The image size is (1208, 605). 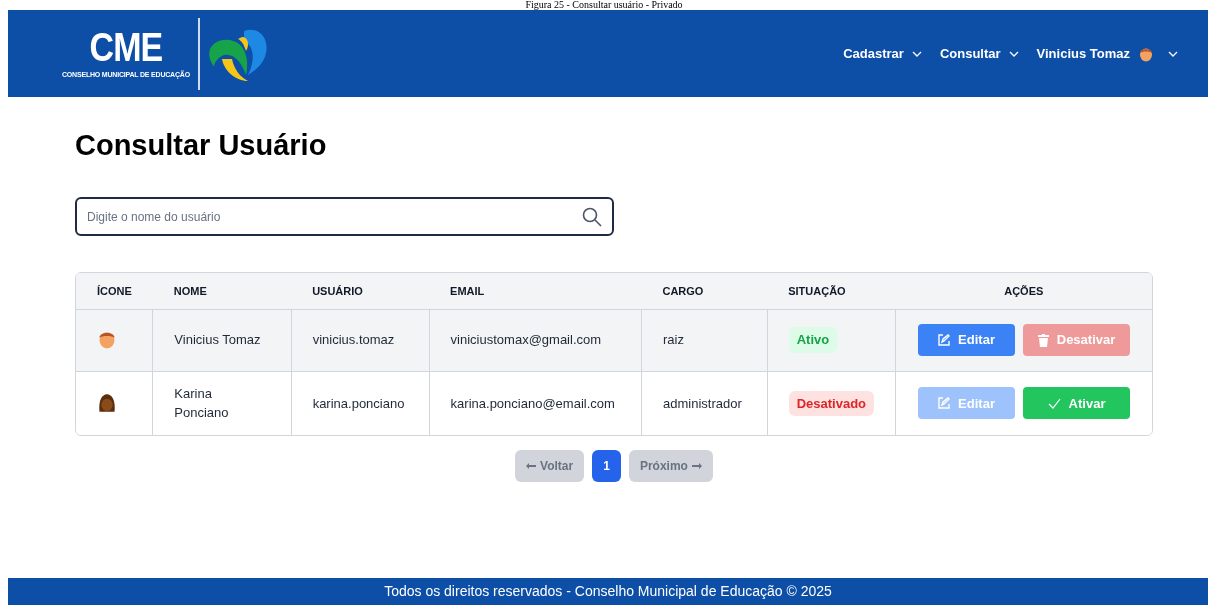 What do you see at coordinates (114, 290) in the screenshot?
I see `column-header: ÍCONE` at bounding box center [114, 290].